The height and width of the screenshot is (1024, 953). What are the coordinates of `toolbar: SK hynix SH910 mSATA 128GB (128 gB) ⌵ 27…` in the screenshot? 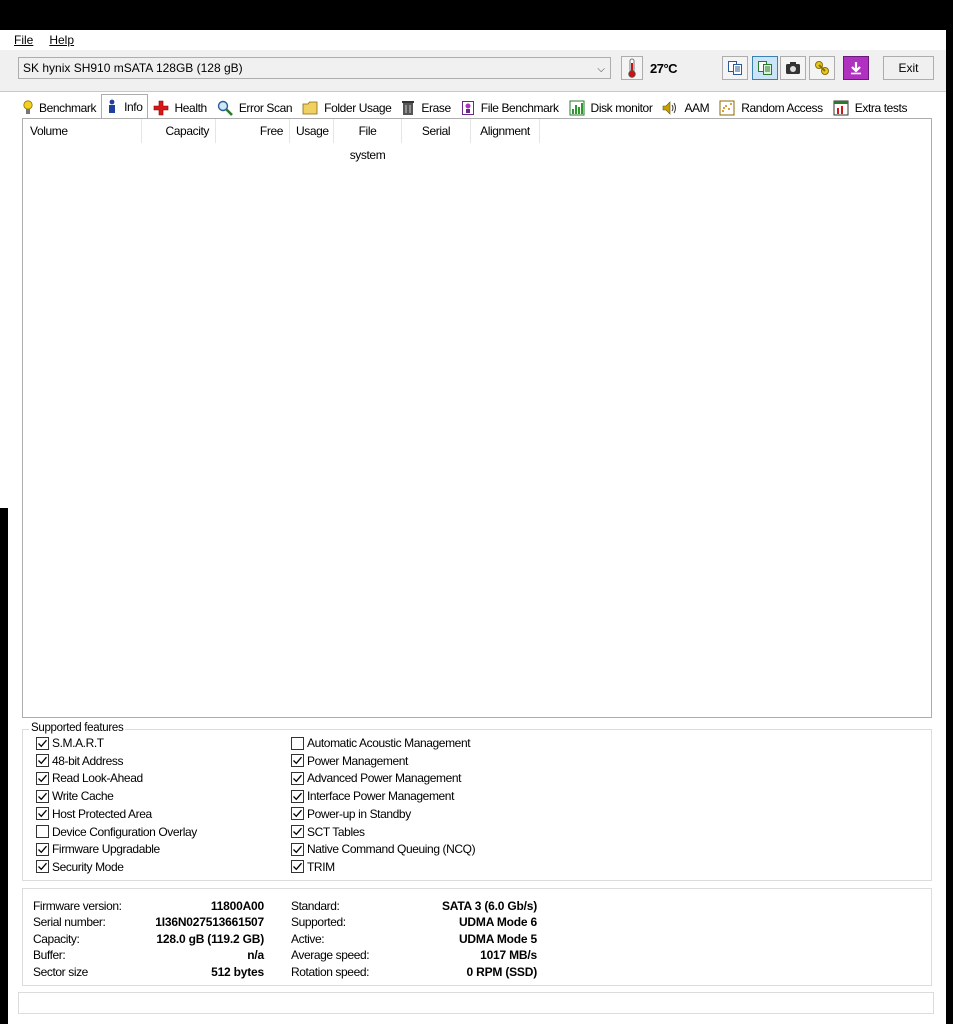 It's located at (473, 71).